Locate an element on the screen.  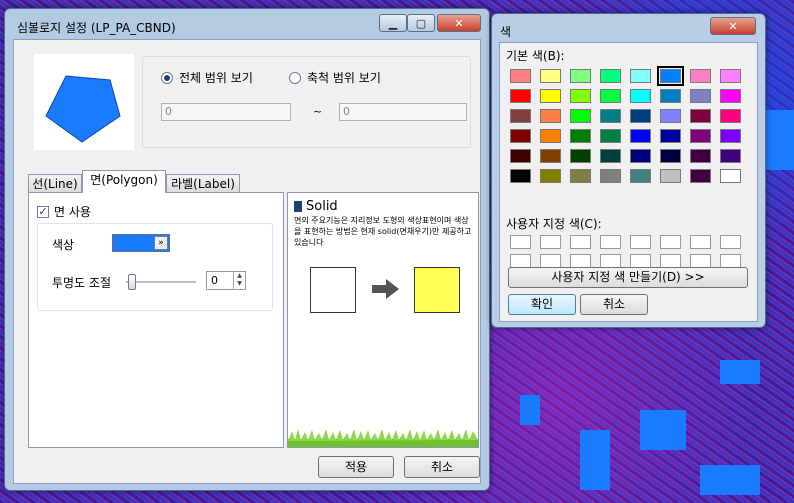
opacity-label: 투명도 조절 is located at coordinates (82, 283).